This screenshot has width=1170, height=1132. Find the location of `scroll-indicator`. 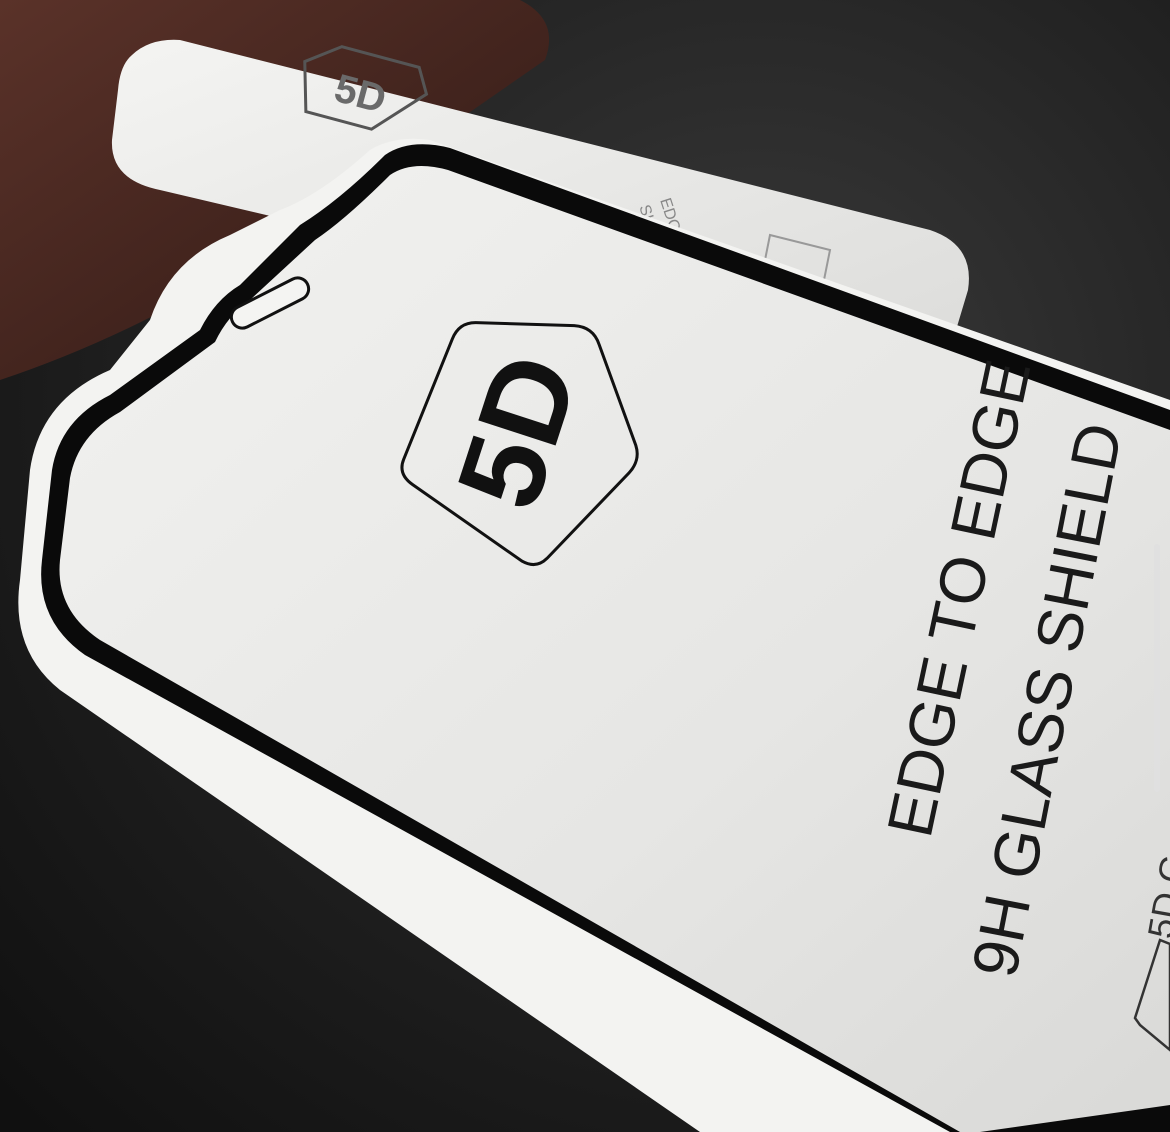

scroll-indicator is located at coordinates (1157, 668).